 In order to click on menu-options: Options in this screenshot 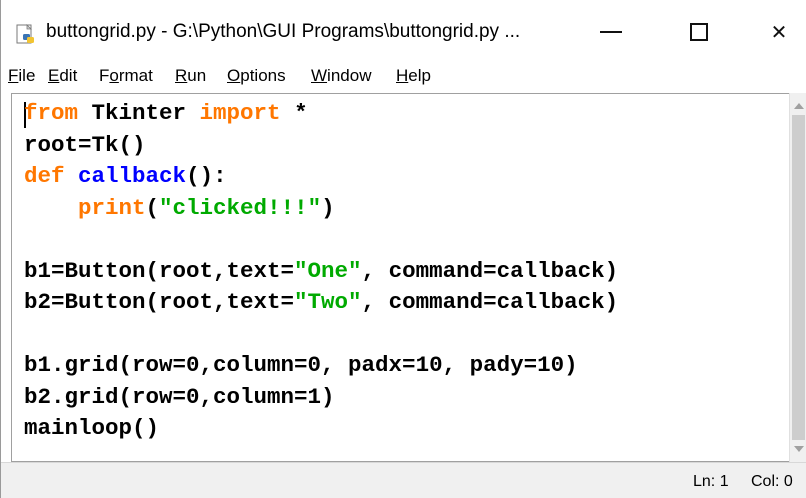, I will do `click(256, 76)`.